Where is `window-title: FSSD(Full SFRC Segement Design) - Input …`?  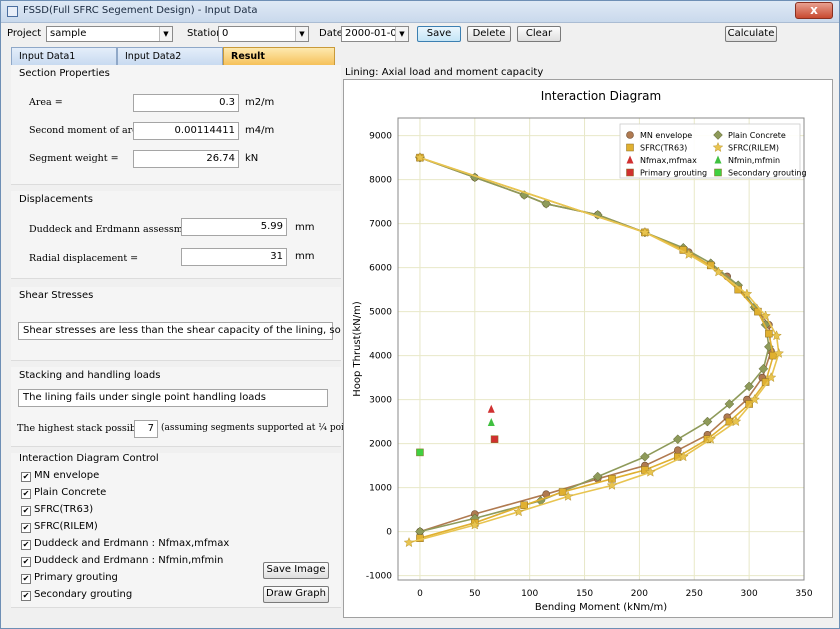 window-title: FSSD(Full SFRC Segement Design) - Input … is located at coordinates (140, 10).